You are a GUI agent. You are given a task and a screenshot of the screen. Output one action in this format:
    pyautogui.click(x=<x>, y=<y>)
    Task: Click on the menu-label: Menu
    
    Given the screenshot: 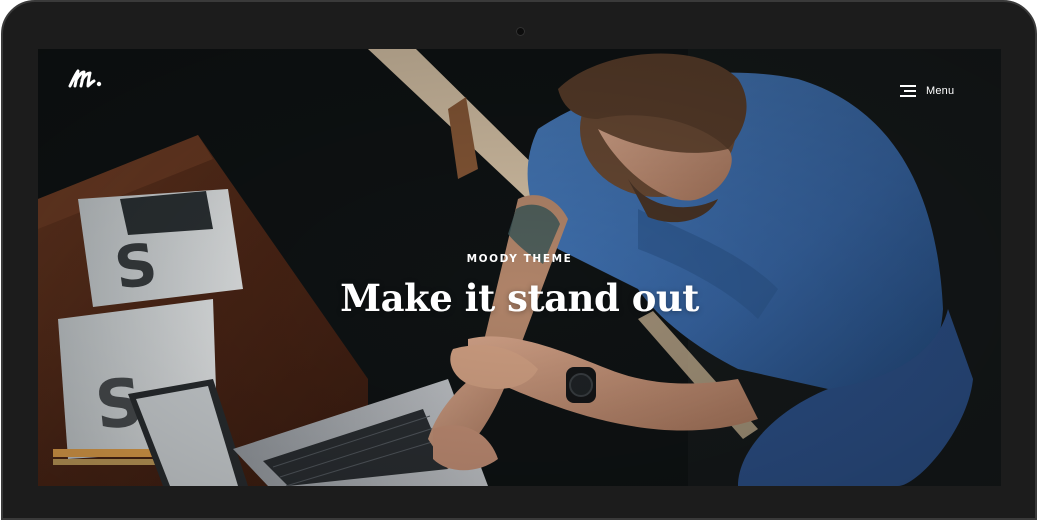 What is the action you would take?
    pyautogui.click(x=940, y=91)
    